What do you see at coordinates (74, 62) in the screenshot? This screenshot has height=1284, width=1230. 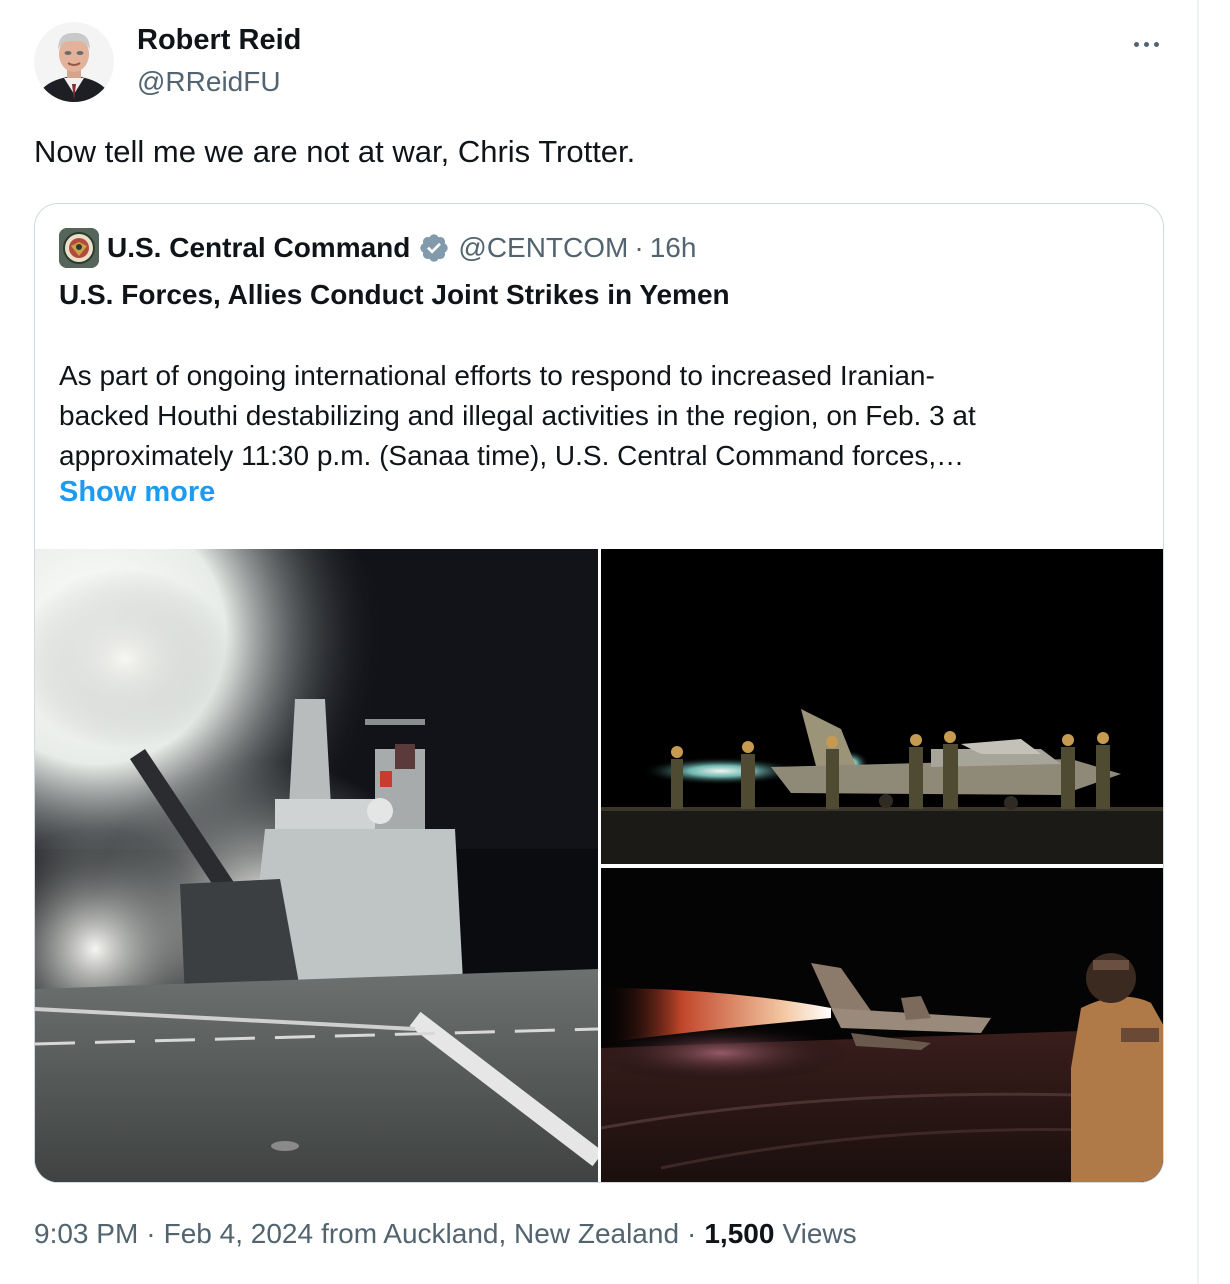 I see `author-avatar` at bounding box center [74, 62].